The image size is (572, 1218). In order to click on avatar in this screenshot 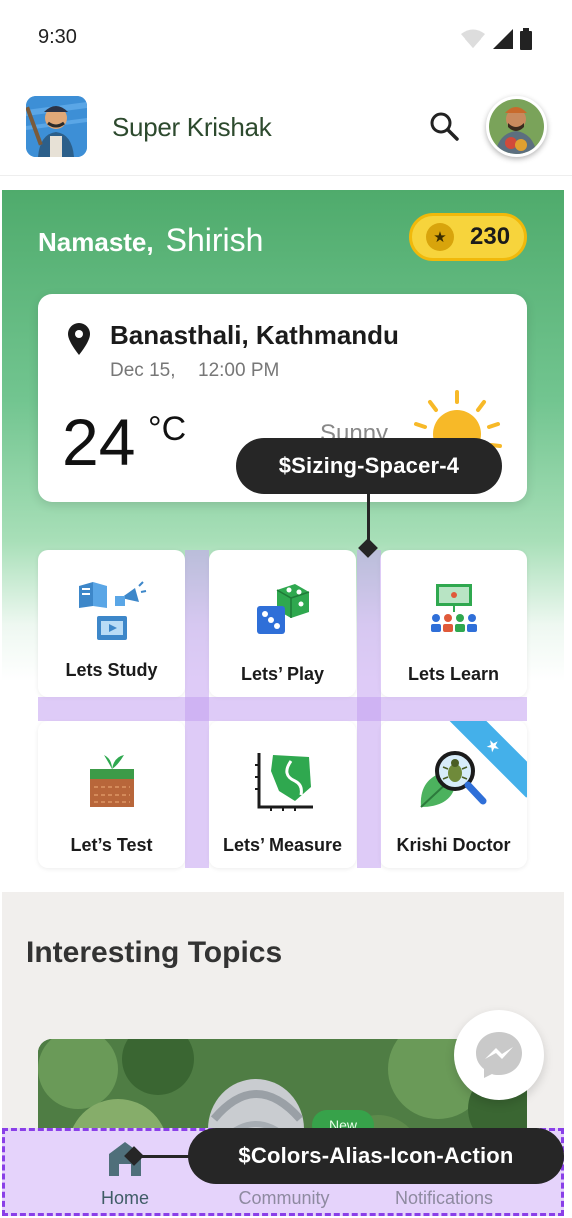, I will do `click(516, 126)`.